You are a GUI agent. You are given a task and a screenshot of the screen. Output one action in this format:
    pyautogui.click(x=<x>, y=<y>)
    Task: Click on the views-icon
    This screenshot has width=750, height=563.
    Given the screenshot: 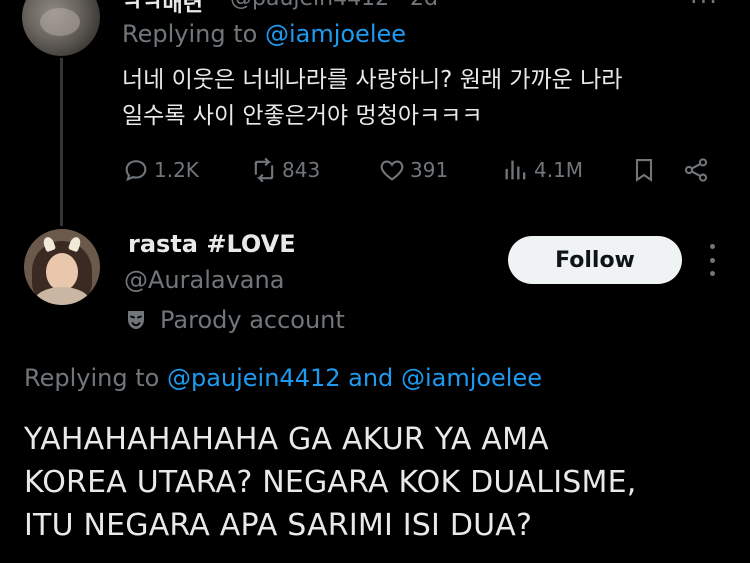 What is the action you would take?
    pyautogui.click(x=515, y=170)
    